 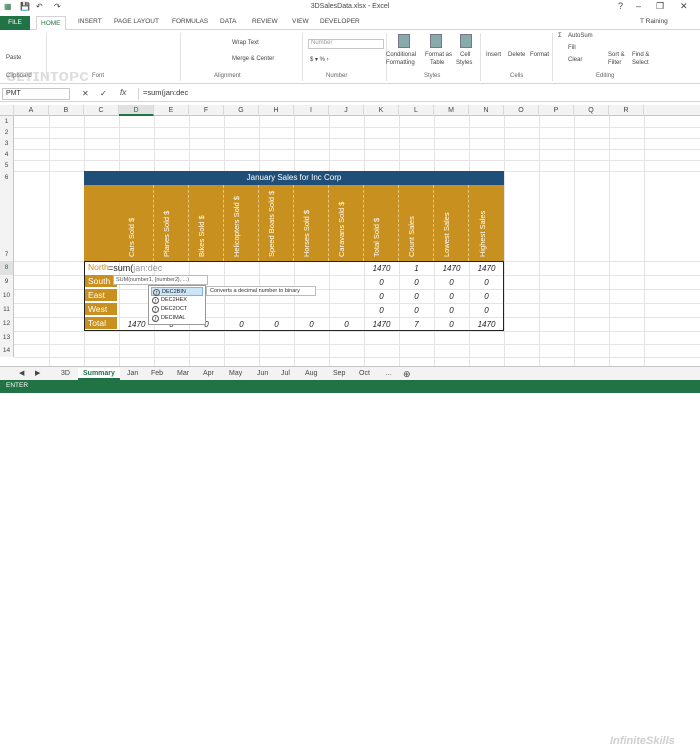 What do you see at coordinates (31, 110) in the screenshot?
I see `column-header-a: A` at bounding box center [31, 110].